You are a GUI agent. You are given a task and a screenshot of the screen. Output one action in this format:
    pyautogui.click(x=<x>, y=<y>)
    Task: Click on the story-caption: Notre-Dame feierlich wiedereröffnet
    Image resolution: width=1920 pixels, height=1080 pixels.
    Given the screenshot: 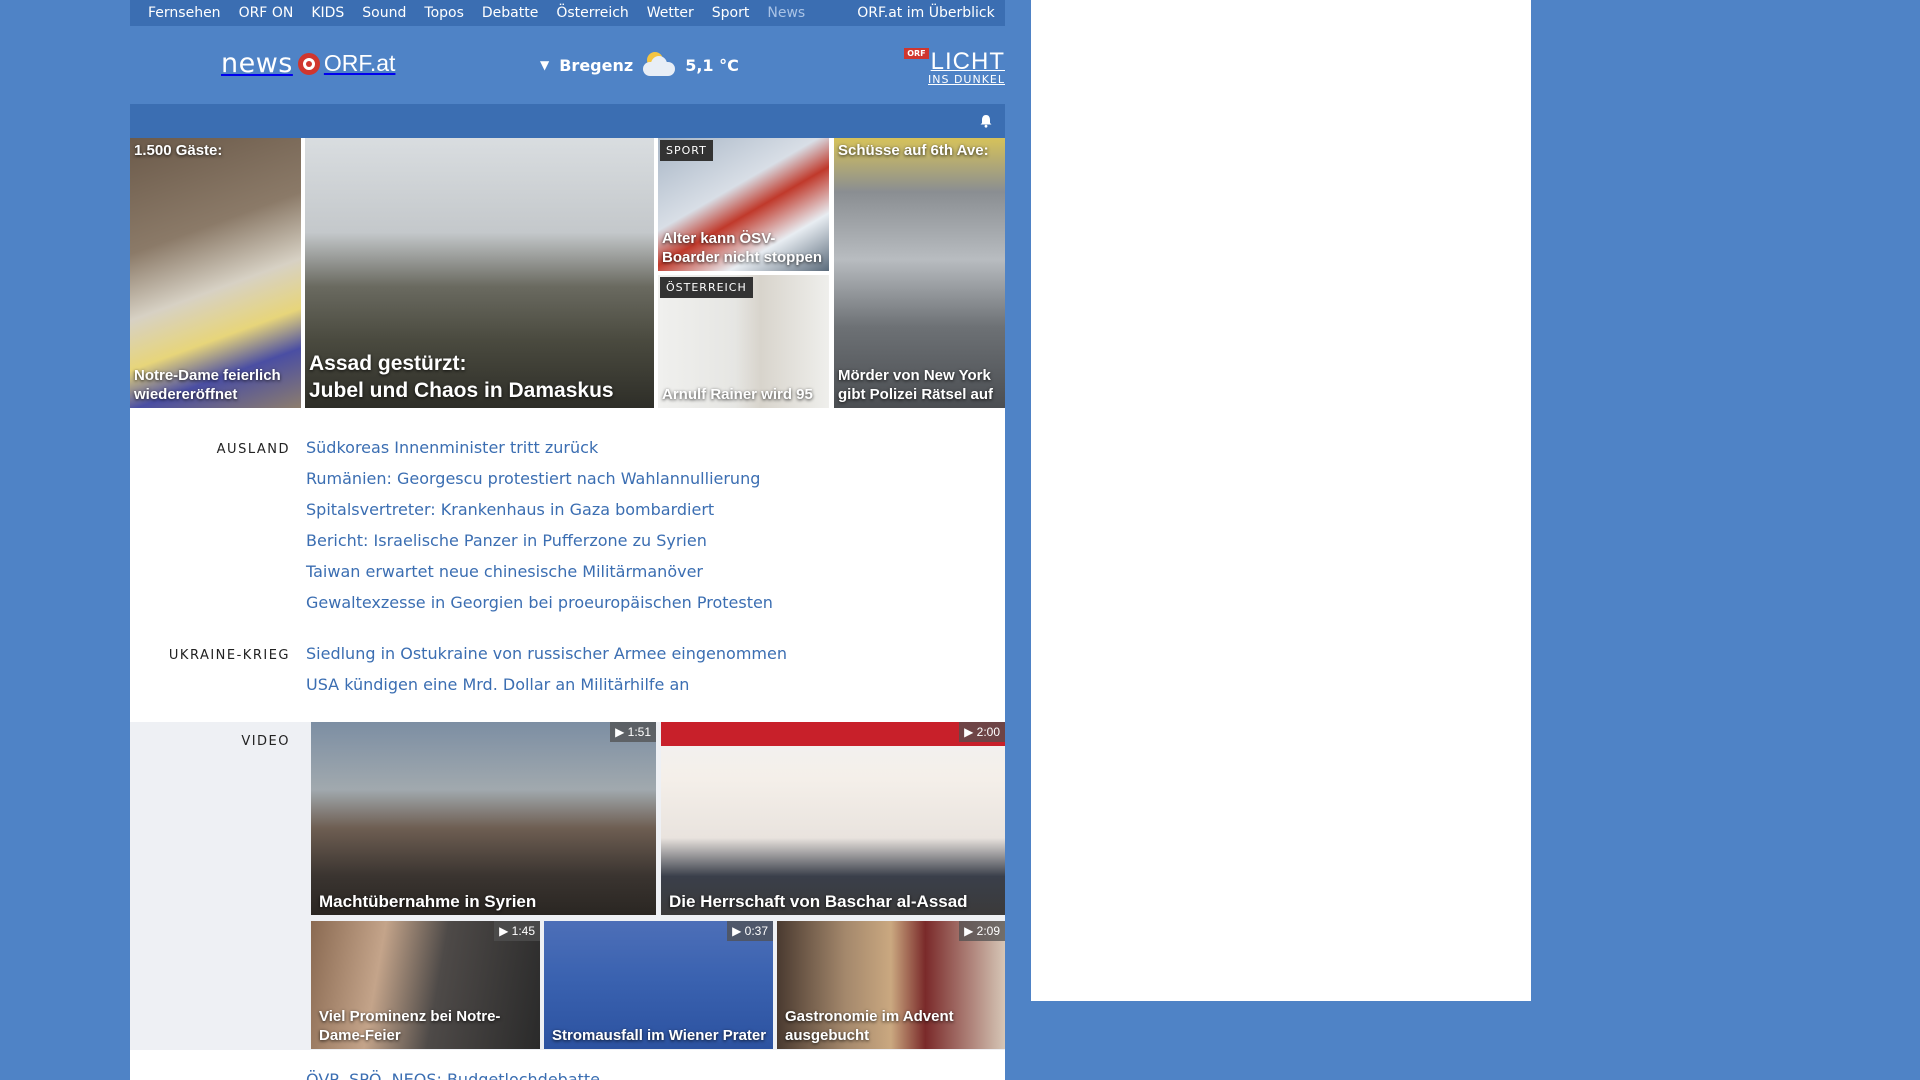 What is the action you would take?
    pyautogui.click(x=207, y=385)
    